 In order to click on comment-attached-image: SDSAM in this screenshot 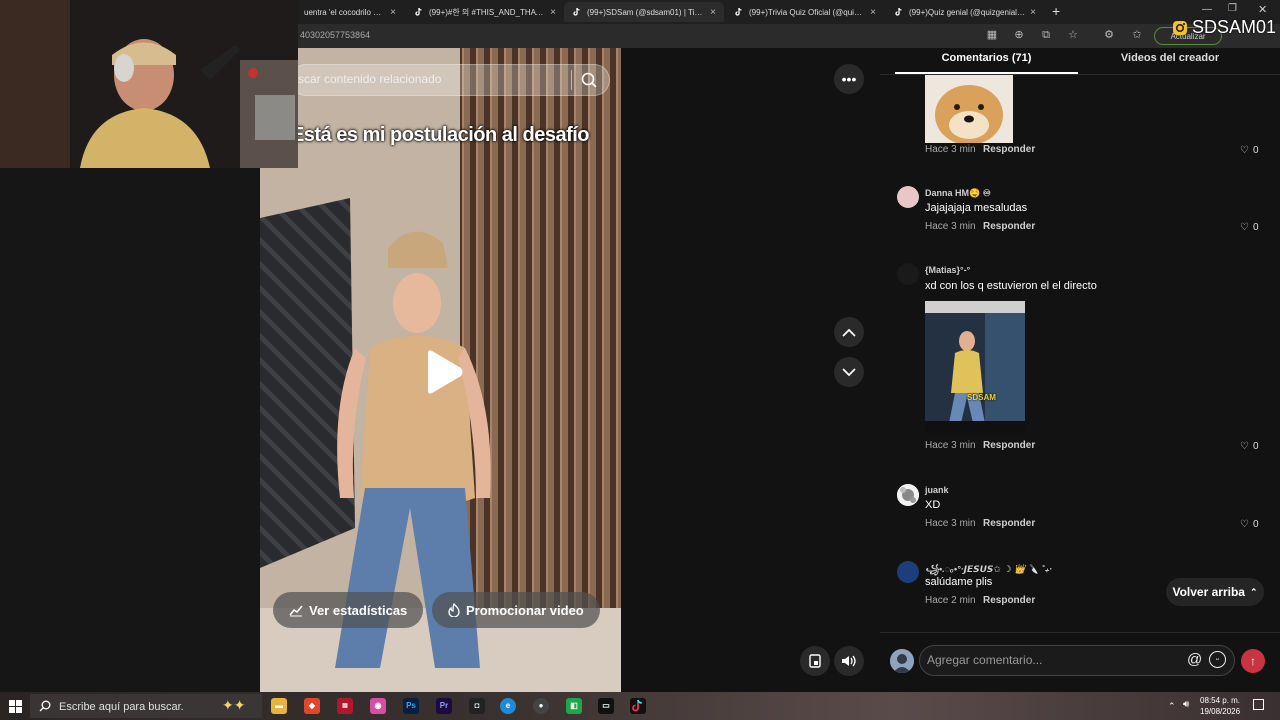, I will do `click(975, 367)`.